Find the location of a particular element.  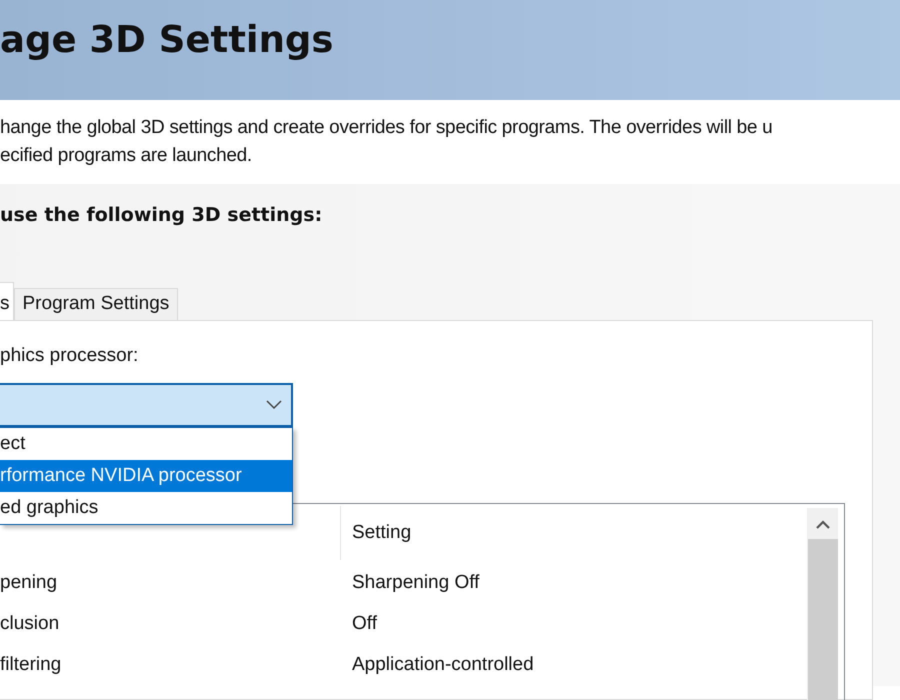

dropdown-option: ect is located at coordinates (146, 444).